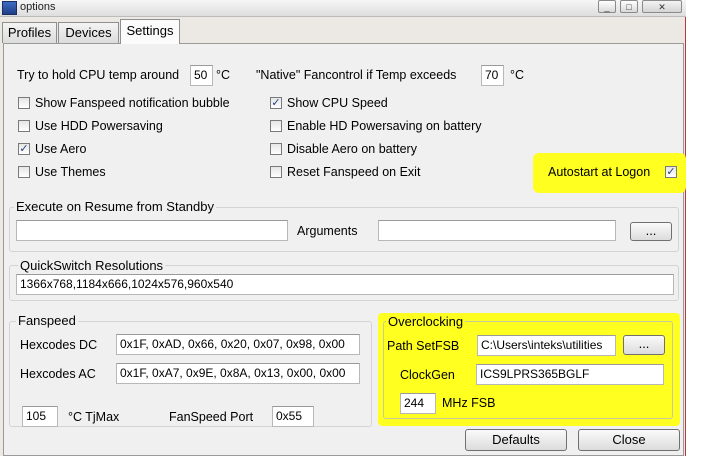  Describe the element at coordinates (24, 149) in the screenshot. I see `use-aero-checkbox: ✓` at that location.